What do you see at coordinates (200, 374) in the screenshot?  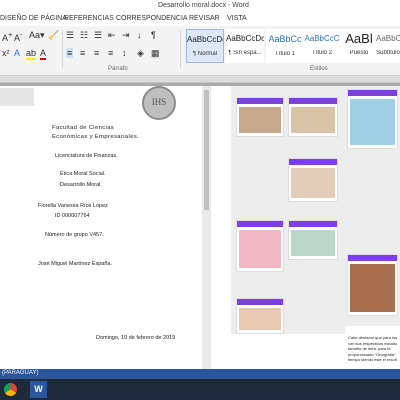 I see `status-bar: (PARAGUAY)` at bounding box center [200, 374].